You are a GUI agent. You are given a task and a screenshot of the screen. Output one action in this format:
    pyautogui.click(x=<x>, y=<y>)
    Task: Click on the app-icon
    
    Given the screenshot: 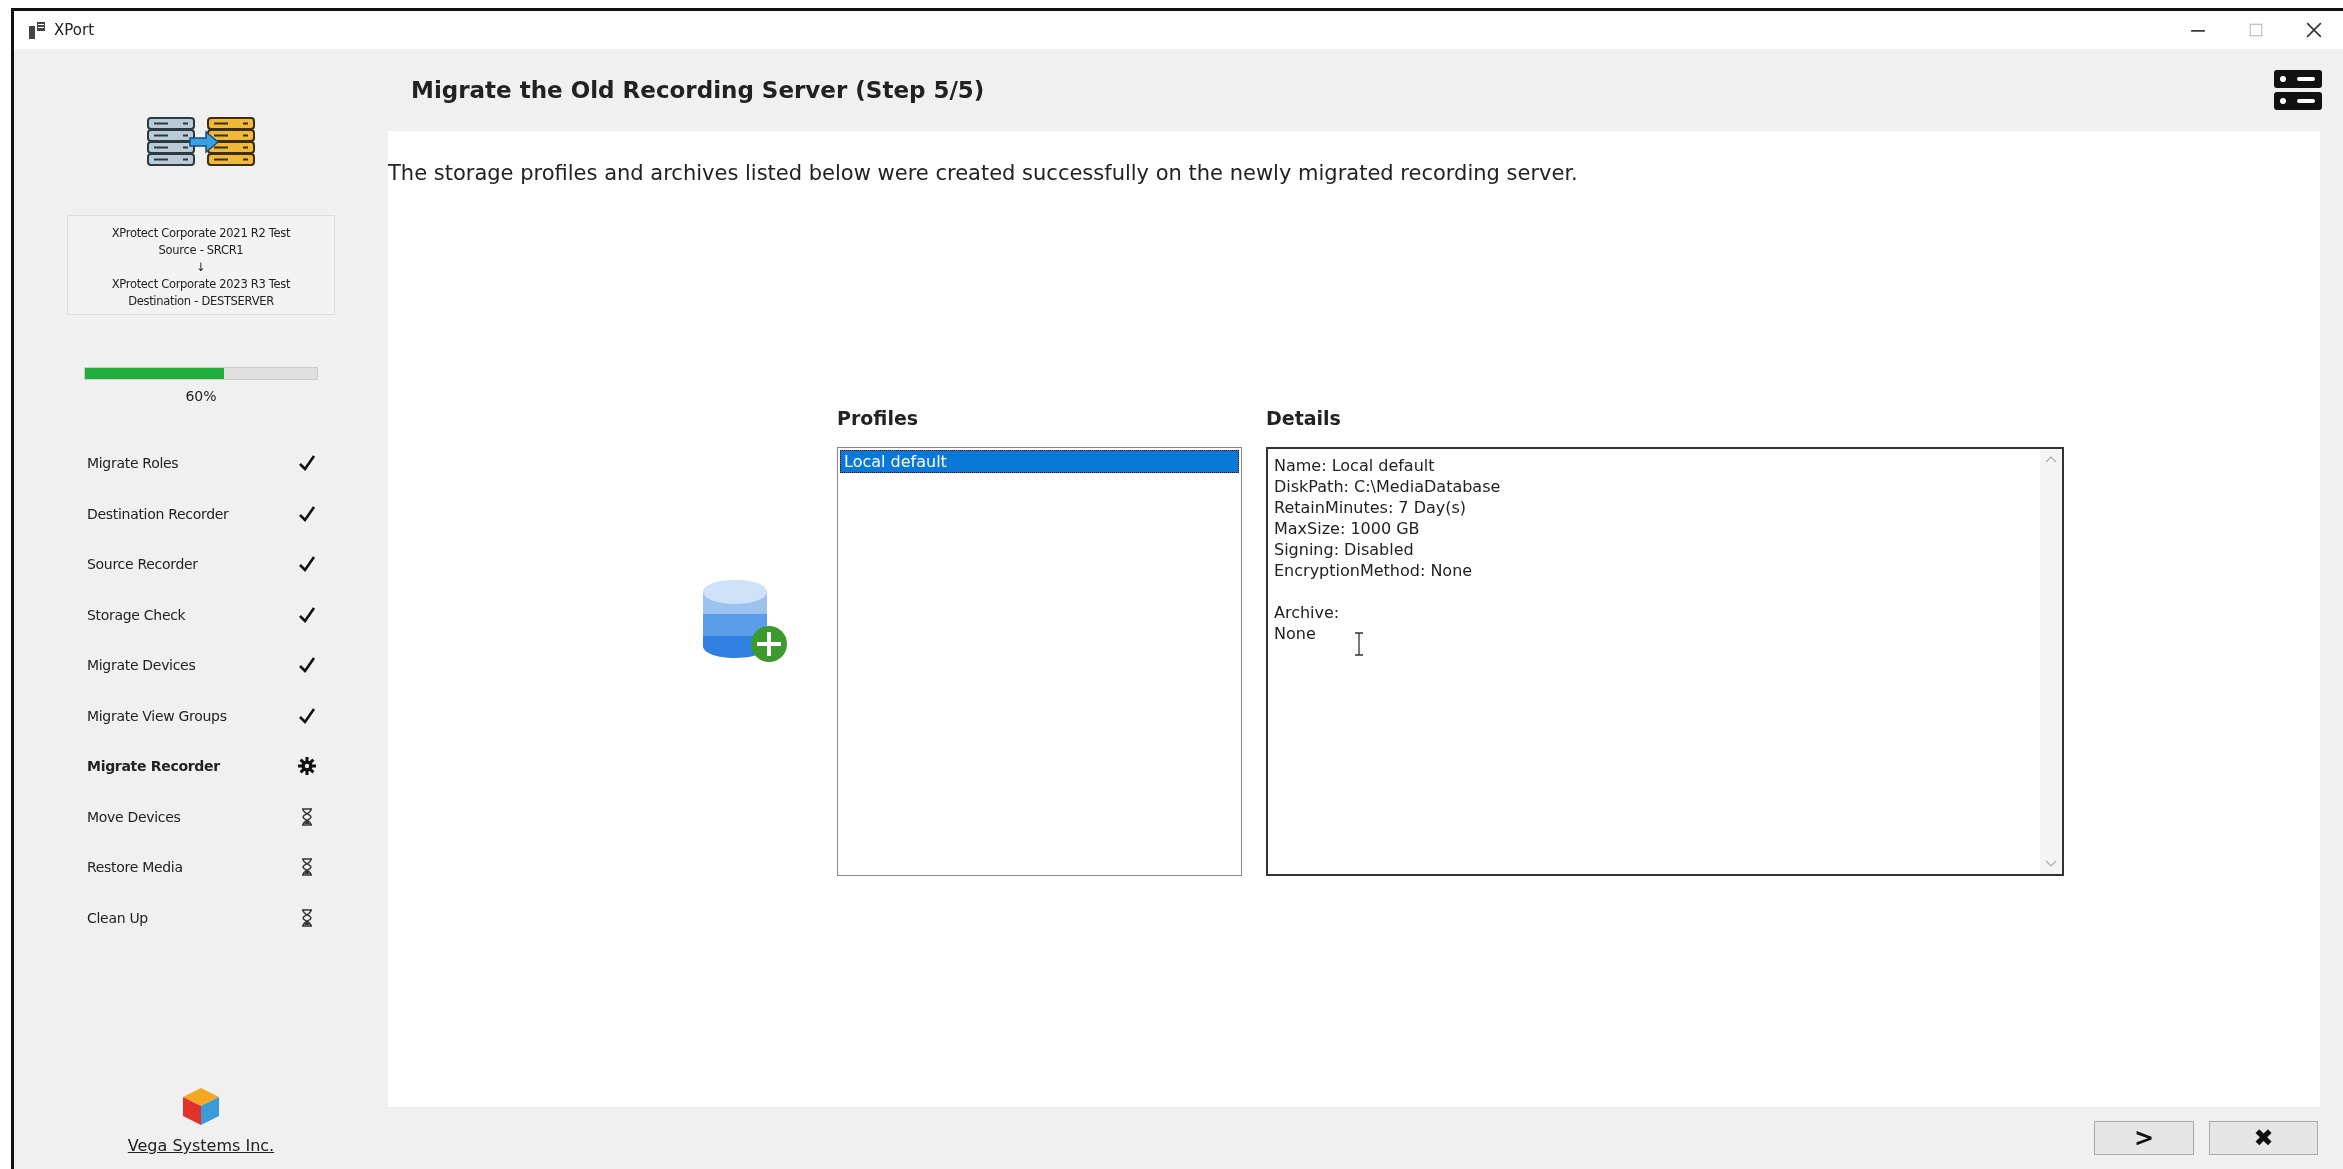 What is the action you would take?
    pyautogui.click(x=38, y=30)
    